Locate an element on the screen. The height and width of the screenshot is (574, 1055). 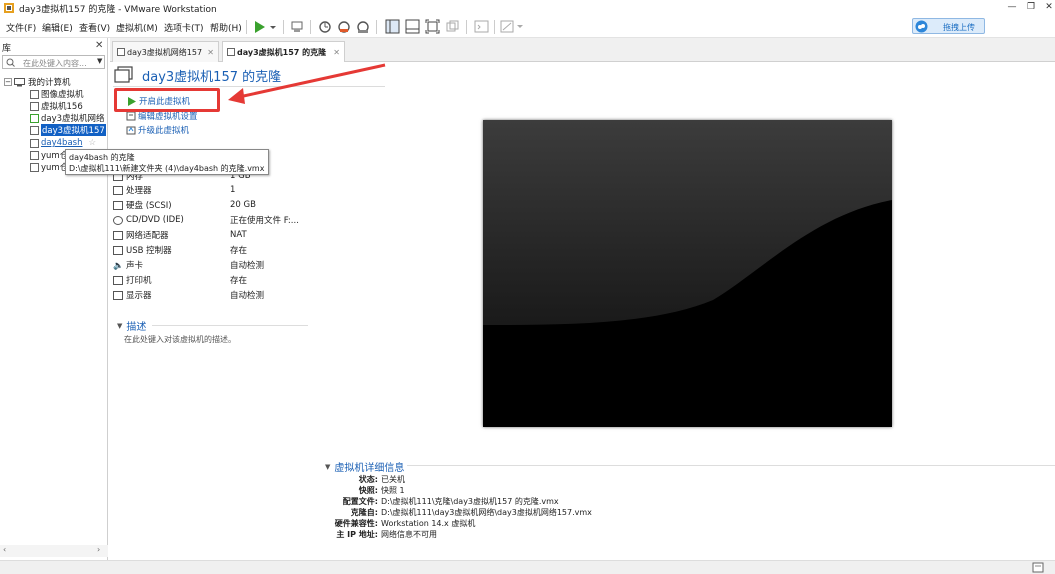
description-text: 在此处键入对该虚拟机的描述。 is located at coordinates (180, 339).